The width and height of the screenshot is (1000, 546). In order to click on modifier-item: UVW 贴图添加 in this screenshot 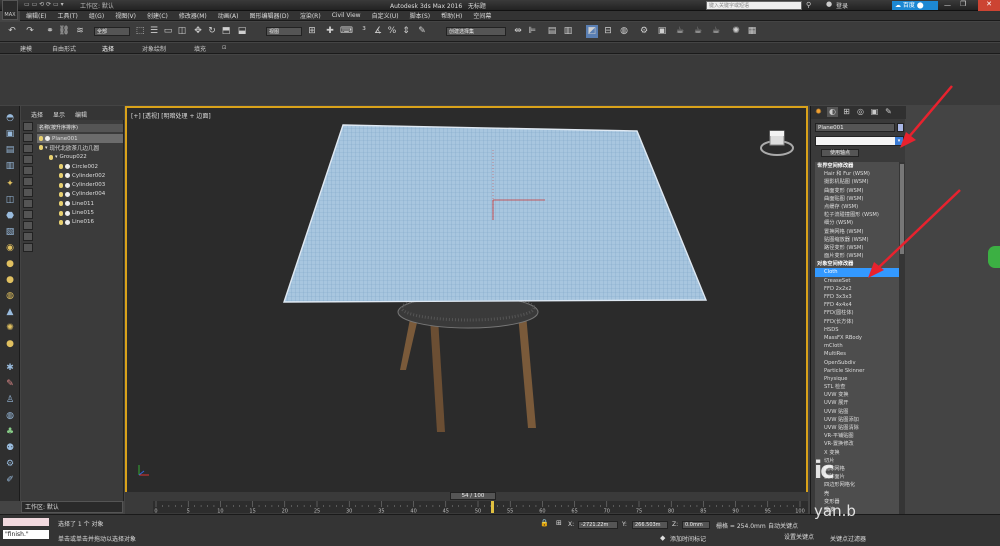, I will do `click(857, 420)`.